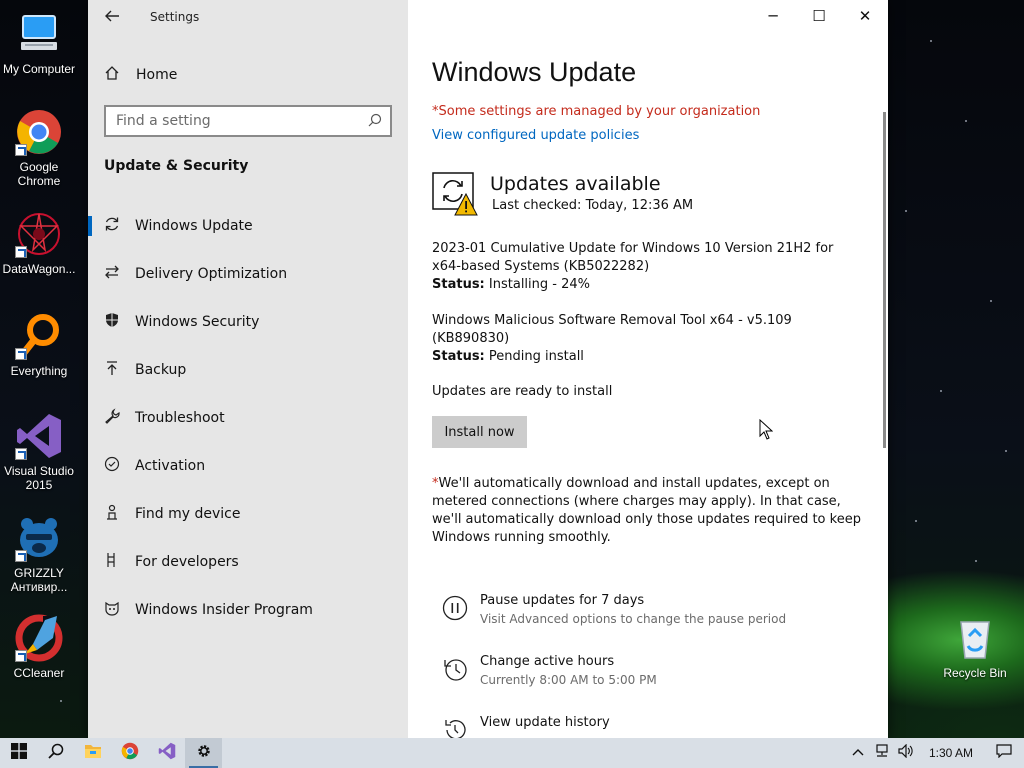  What do you see at coordinates (39, 345) in the screenshot?
I see `desktop-icon-everything: Everything` at bounding box center [39, 345].